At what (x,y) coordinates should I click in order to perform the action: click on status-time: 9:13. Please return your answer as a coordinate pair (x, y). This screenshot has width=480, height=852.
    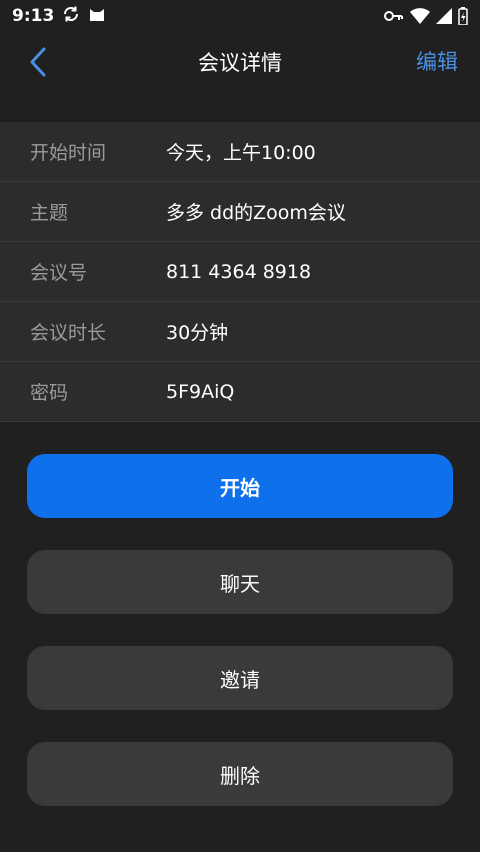
    Looking at the image, I should click on (33, 16).